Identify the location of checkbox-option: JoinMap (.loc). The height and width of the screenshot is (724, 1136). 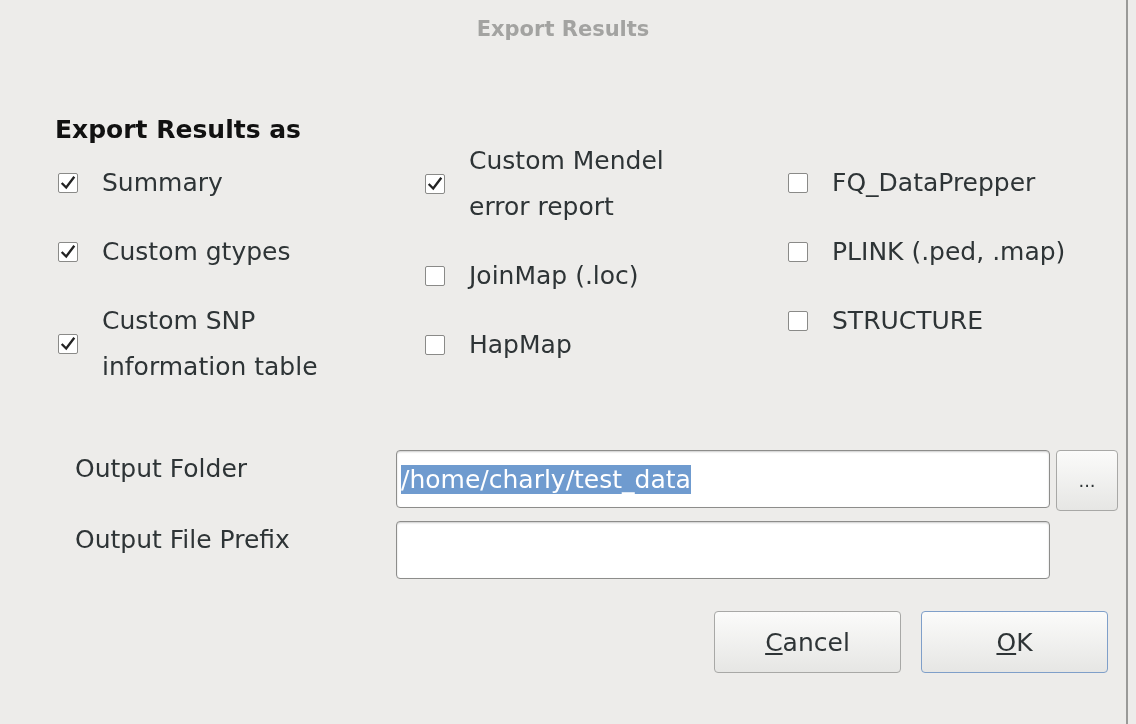
(606, 276).